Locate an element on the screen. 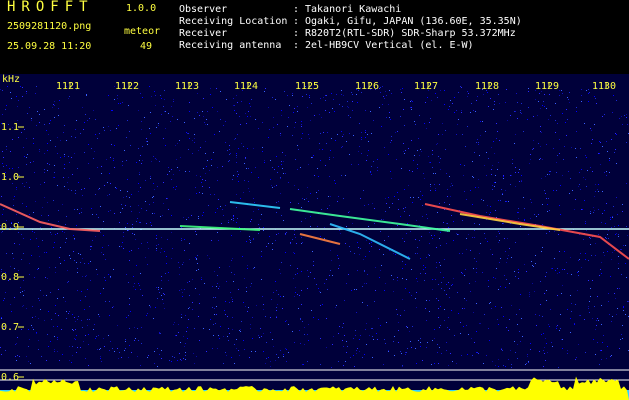  location-colon: : is located at coordinates (296, 21).